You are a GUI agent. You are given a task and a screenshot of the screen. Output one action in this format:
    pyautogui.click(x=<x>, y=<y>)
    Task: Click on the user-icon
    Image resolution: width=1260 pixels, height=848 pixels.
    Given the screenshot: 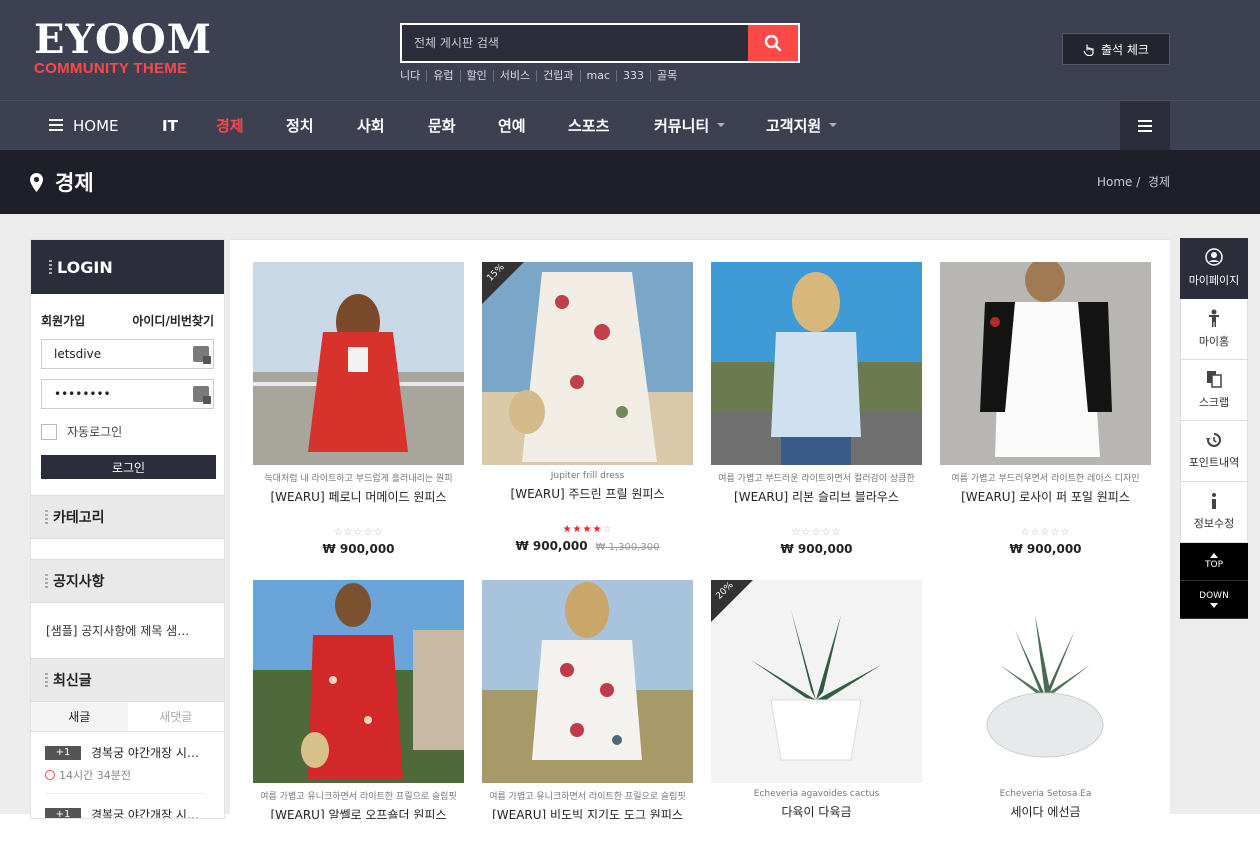 What is the action you would take?
    pyautogui.click(x=1214, y=257)
    